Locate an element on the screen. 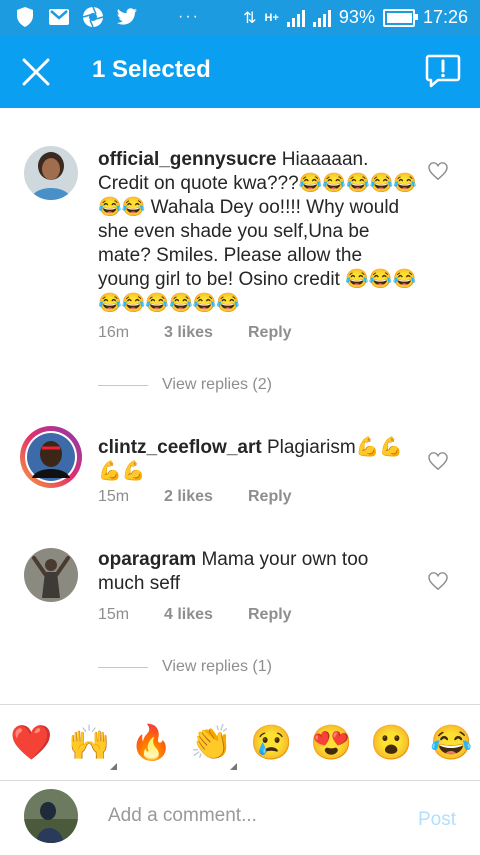  close-button is located at coordinates (36, 72).